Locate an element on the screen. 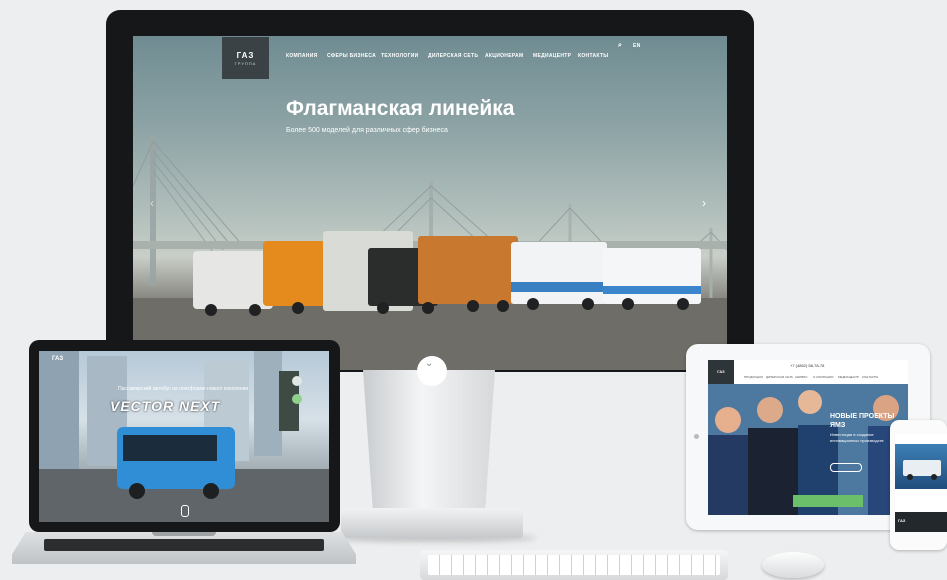  nav-item-contacts: КОНТАКТЫ is located at coordinates (593, 56).